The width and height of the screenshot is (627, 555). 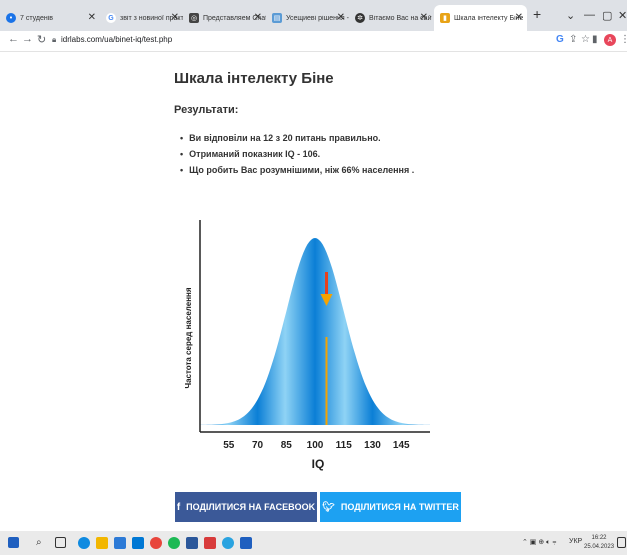 What do you see at coordinates (573, 39) in the screenshot?
I see `share-icon: ⇪` at bounding box center [573, 39].